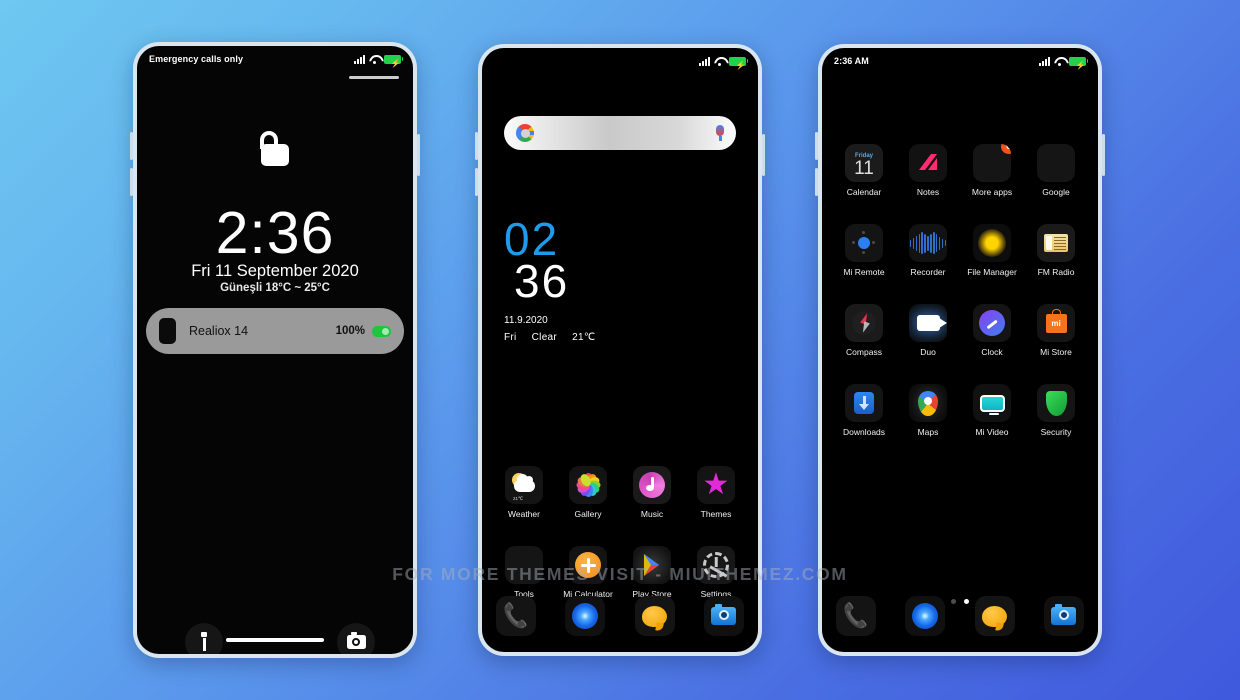  What do you see at coordinates (588, 485) in the screenshot?
I see `gallery-app-icon` at bounding box center [588, 485].